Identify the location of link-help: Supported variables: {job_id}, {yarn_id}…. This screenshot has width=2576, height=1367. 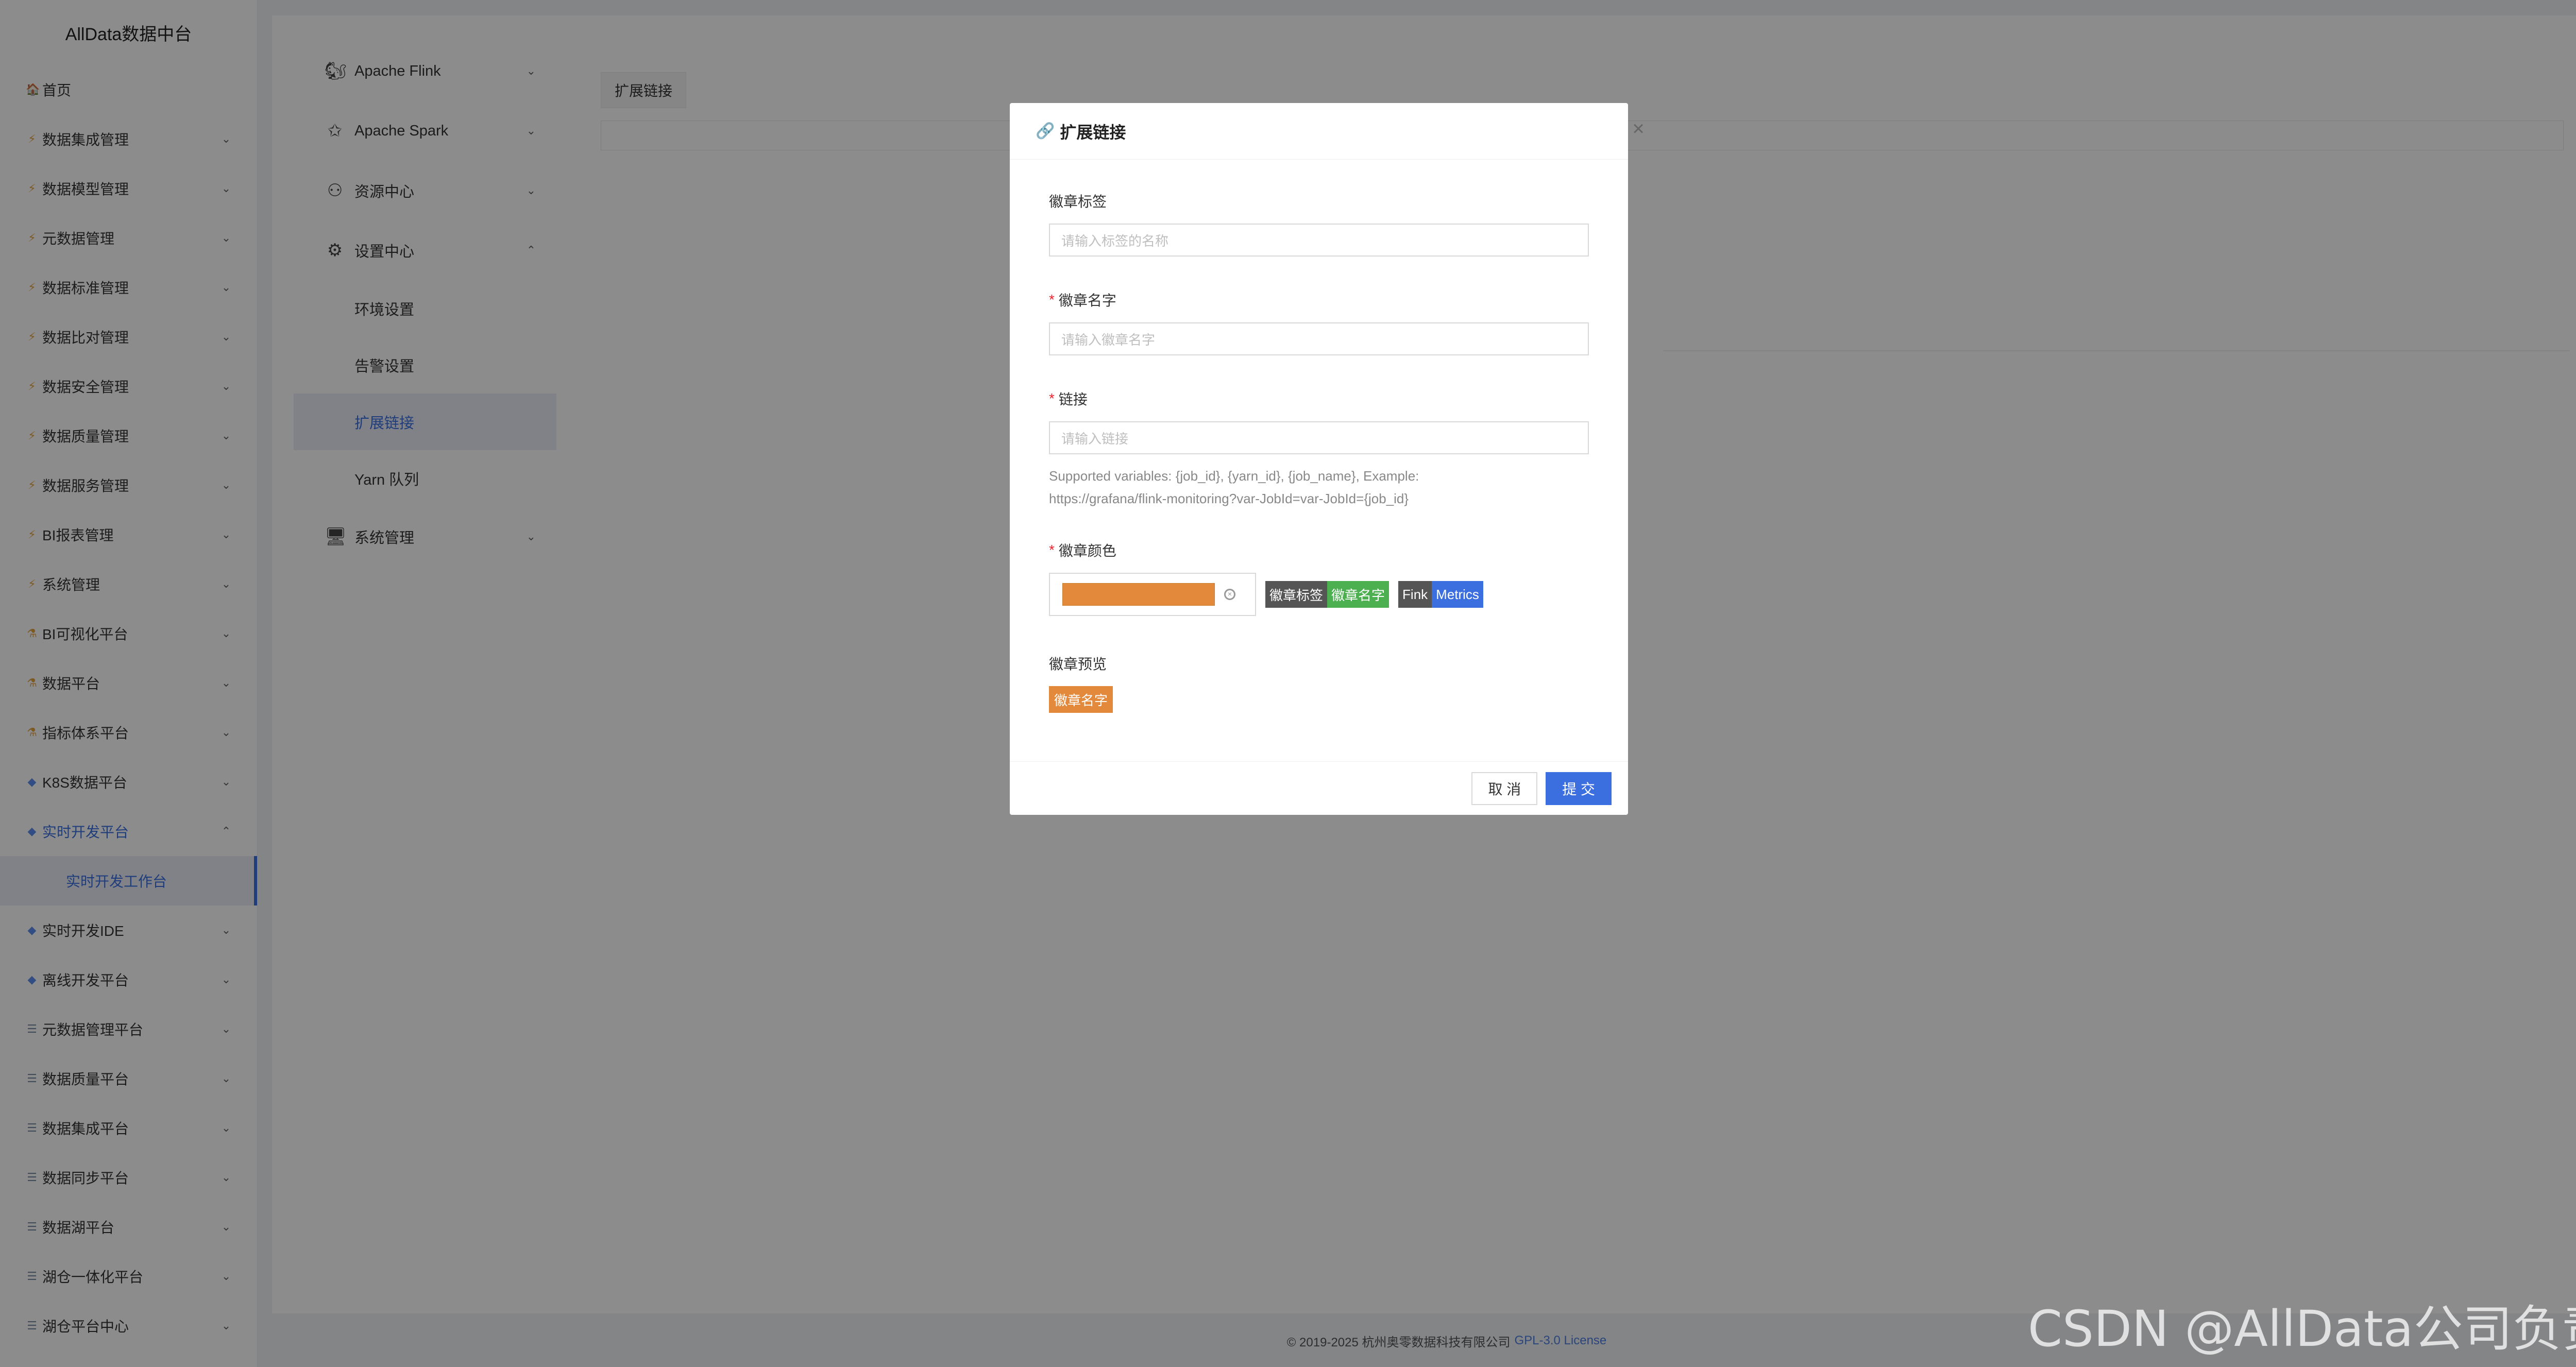
(1319, 488).